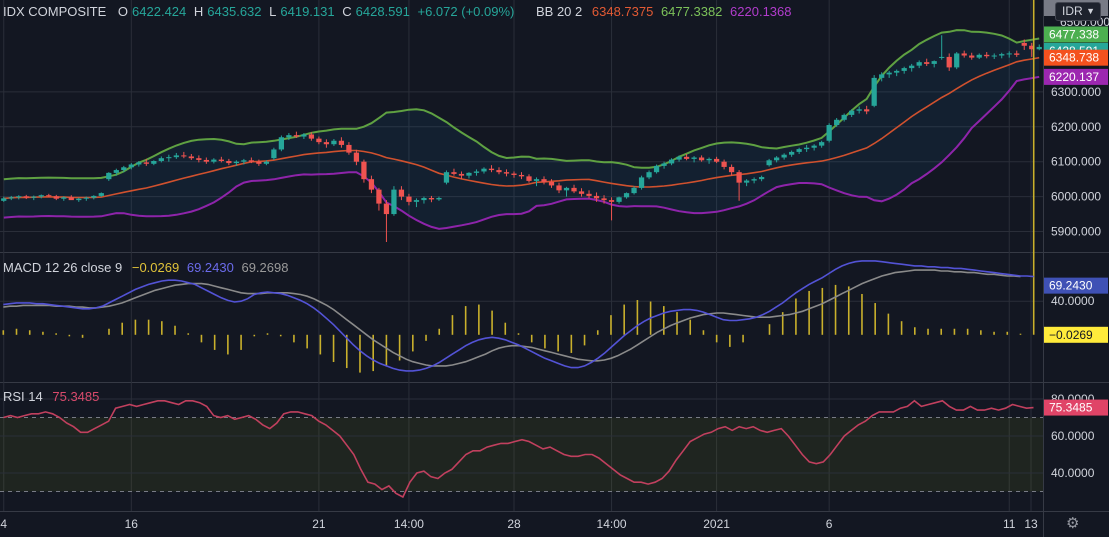 This screenshot has width=1109, height=537. I want to click on bb-upper-value: 6477.3382, so click(691, 11).